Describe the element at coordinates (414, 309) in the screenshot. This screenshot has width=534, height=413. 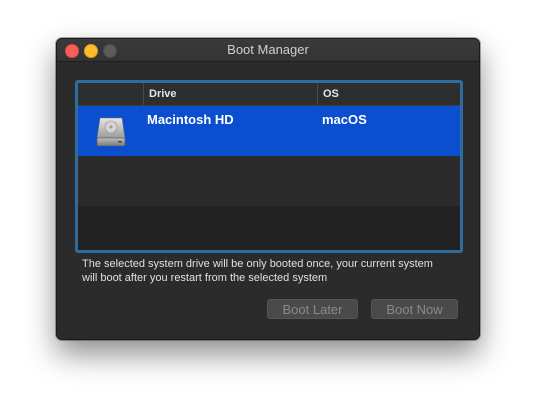
I see `boot-now-button: Boot Now` at that location.